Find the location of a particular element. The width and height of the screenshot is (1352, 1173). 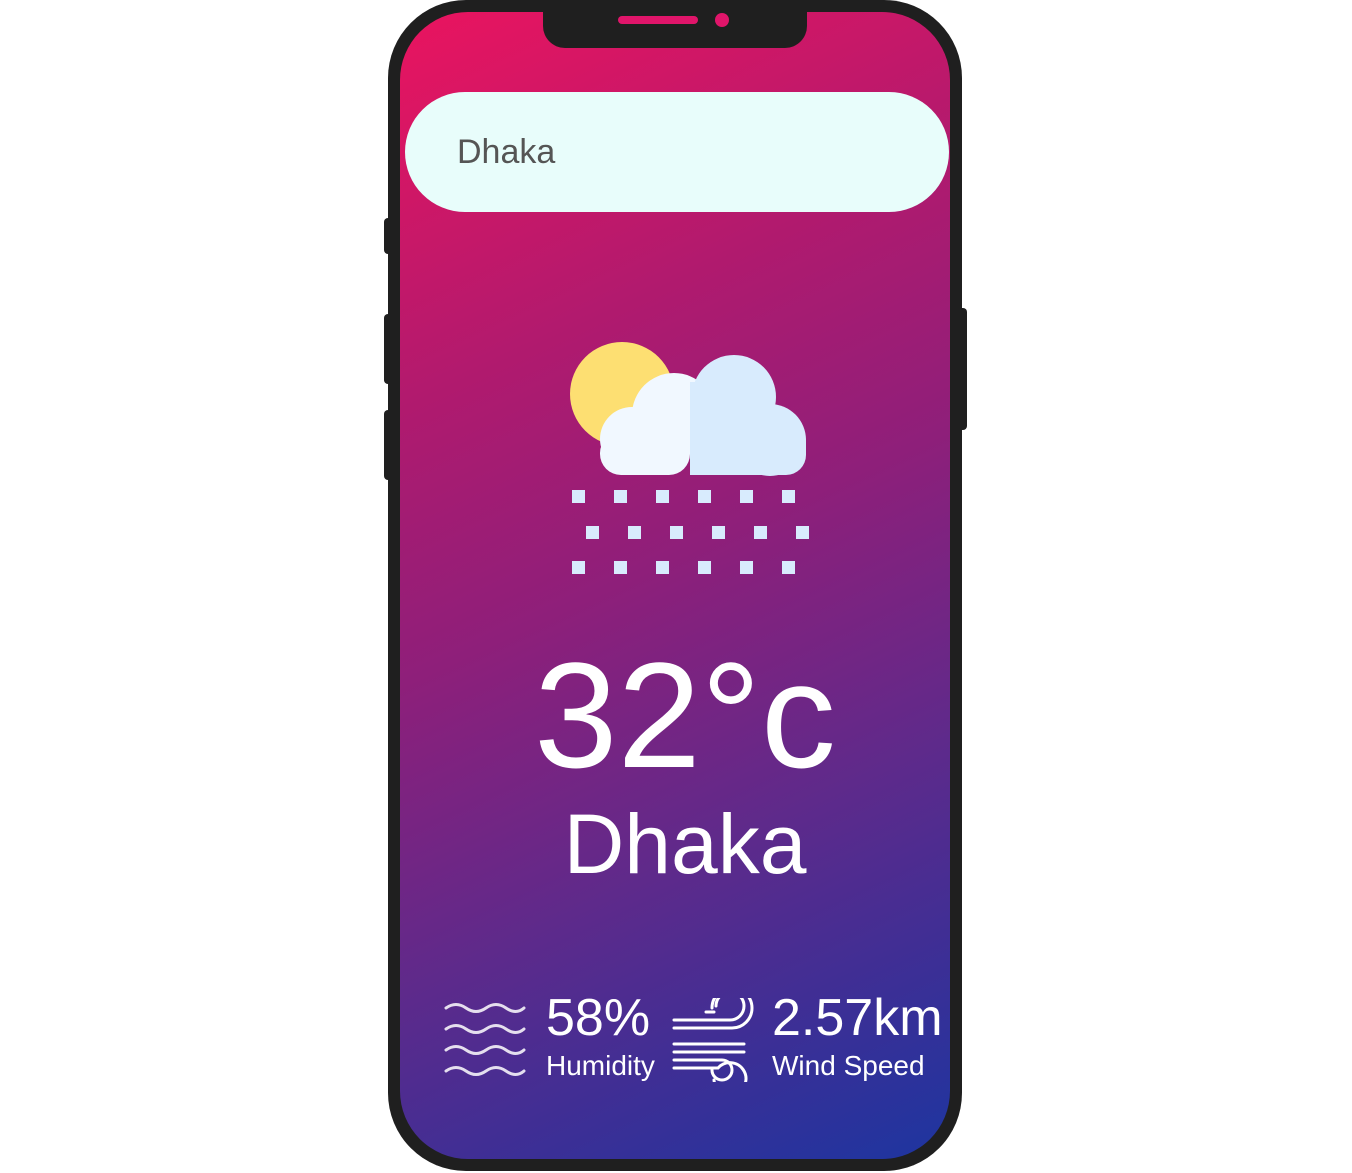

humidity-stat: 58% Humidity is located at coordinates (600, 1036).